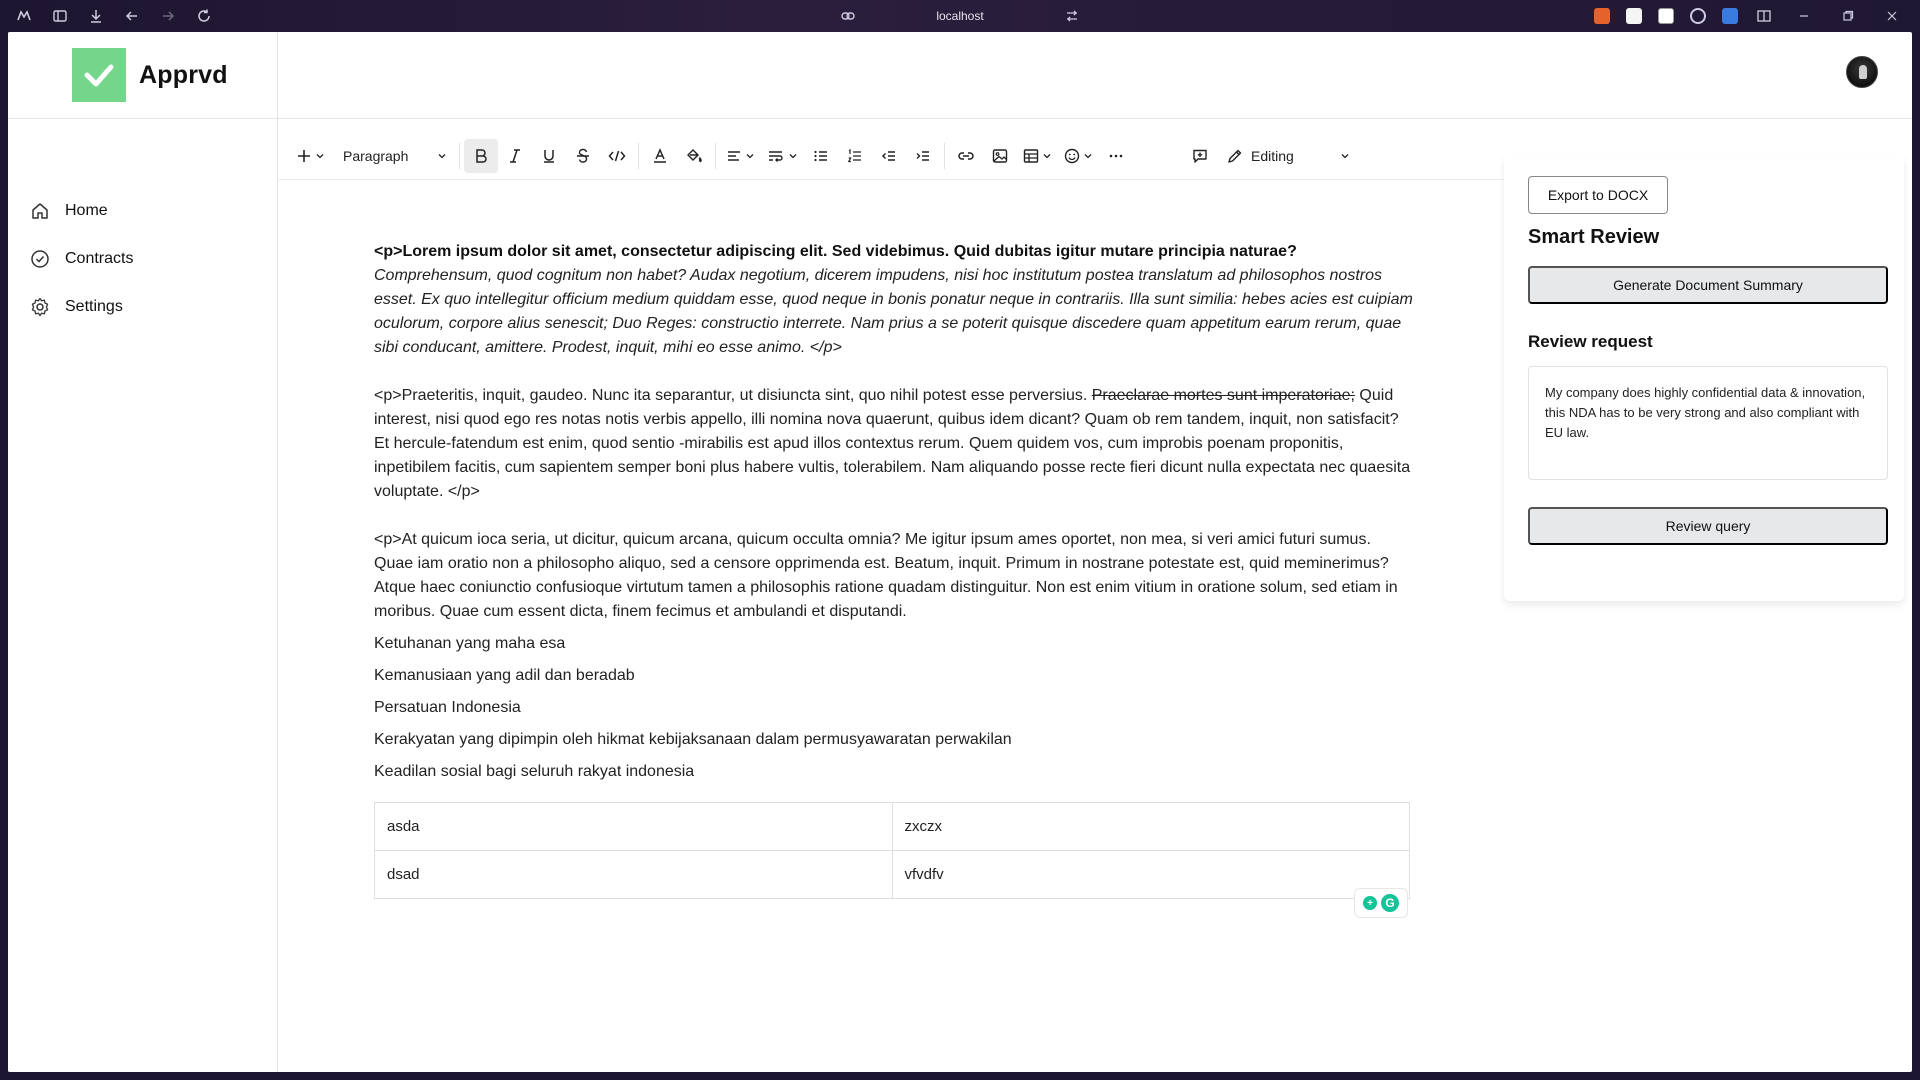 Image resolution: width=1920 pixels, height=1080 pixels. What do you see at coordinates (204, 16) in the screenshot?
I see `reload-icon` at bounding box center [204, 16].